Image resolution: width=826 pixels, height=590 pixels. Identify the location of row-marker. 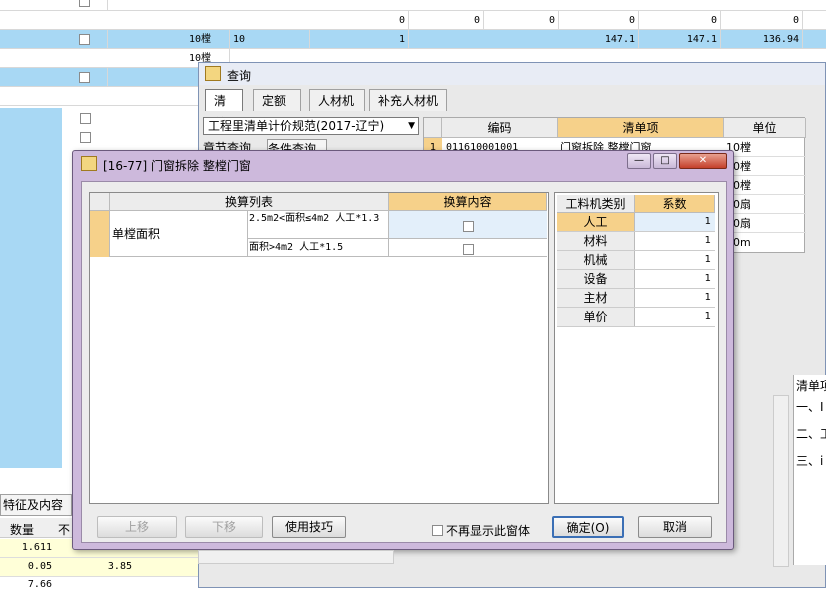
(100, 234).